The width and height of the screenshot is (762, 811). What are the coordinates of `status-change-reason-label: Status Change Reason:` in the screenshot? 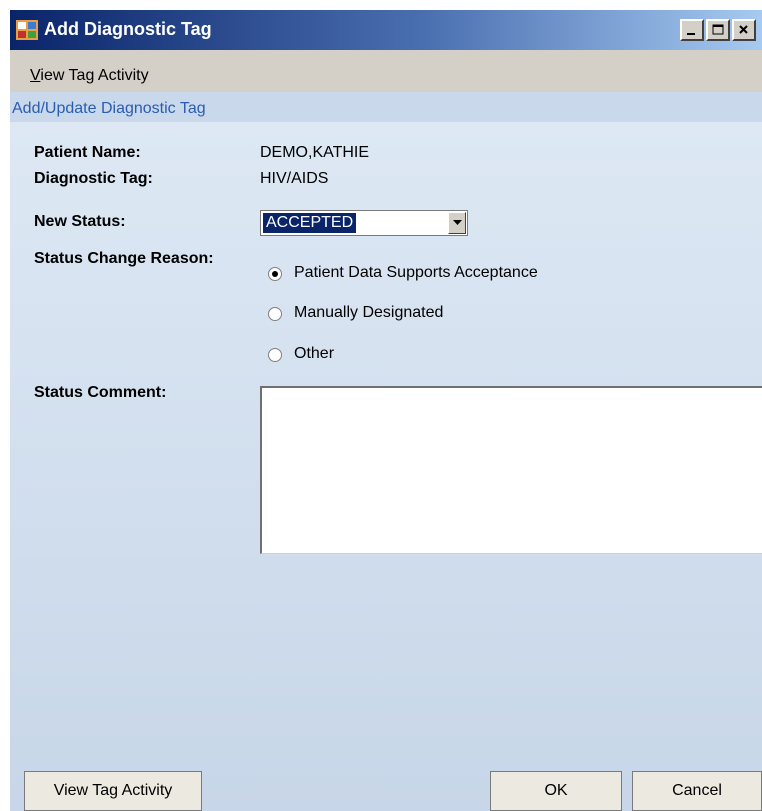 It's located at (124, 258).